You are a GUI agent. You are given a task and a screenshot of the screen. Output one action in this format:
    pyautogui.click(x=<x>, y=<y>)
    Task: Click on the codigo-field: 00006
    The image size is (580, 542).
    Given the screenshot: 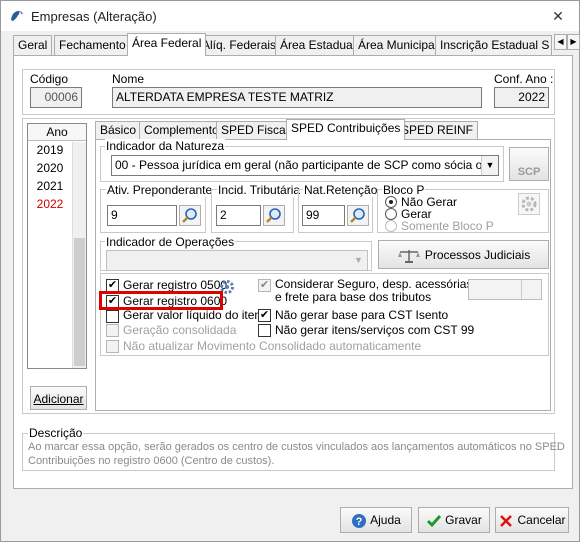 What is the action you would take?
    pyautogui.click(x=56, y=97)
    